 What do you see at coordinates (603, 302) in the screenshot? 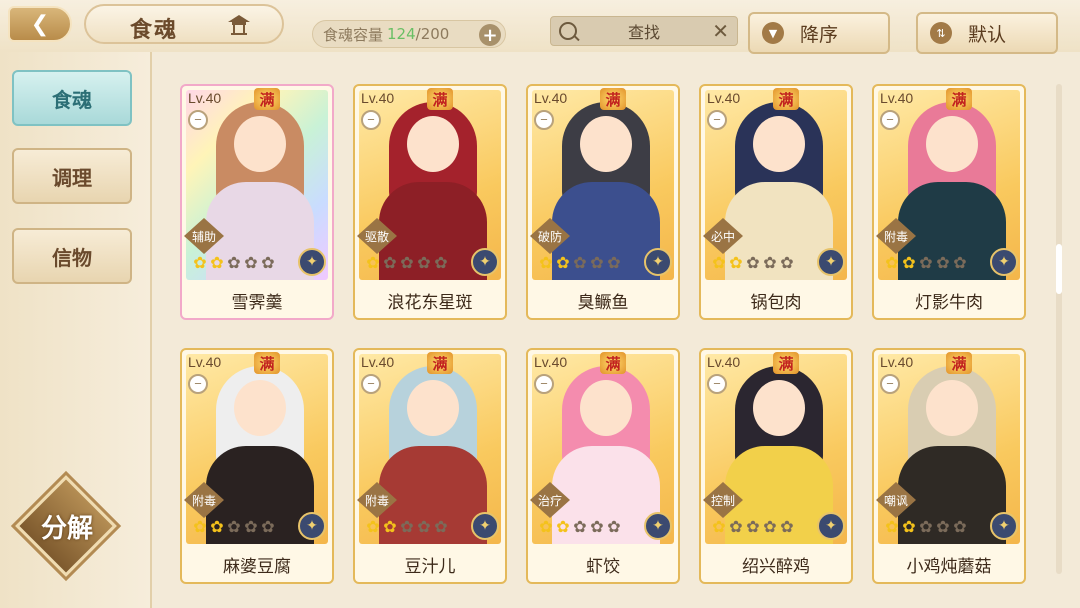
I see `card-name: 臭鳜鱼` at bounding box center [603, 302].